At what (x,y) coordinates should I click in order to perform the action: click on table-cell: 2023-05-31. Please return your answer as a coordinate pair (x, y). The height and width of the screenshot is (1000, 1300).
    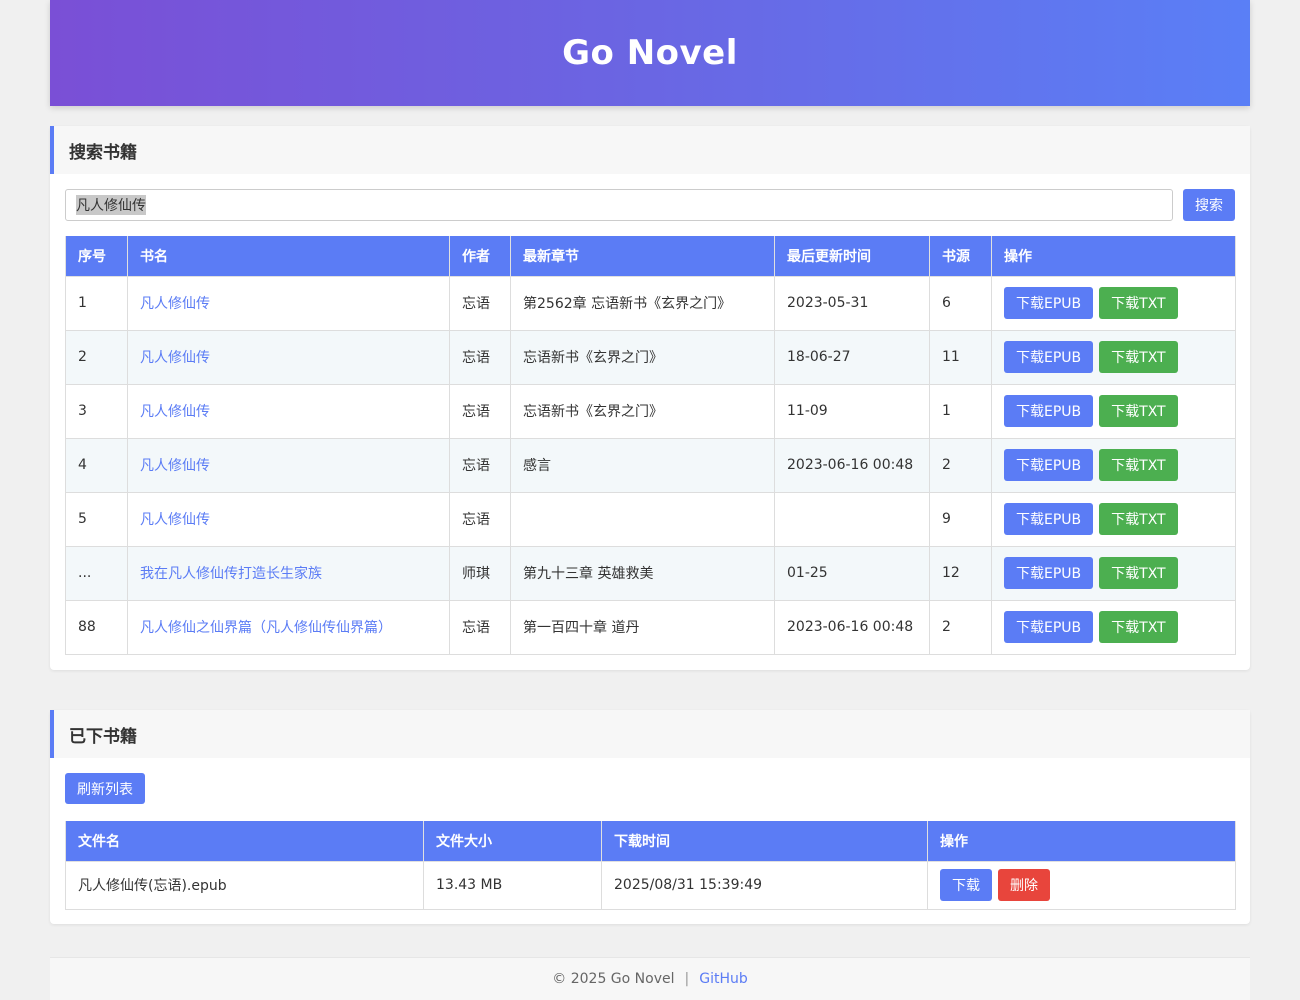
    Looking at the image, I should click on (852, 303).